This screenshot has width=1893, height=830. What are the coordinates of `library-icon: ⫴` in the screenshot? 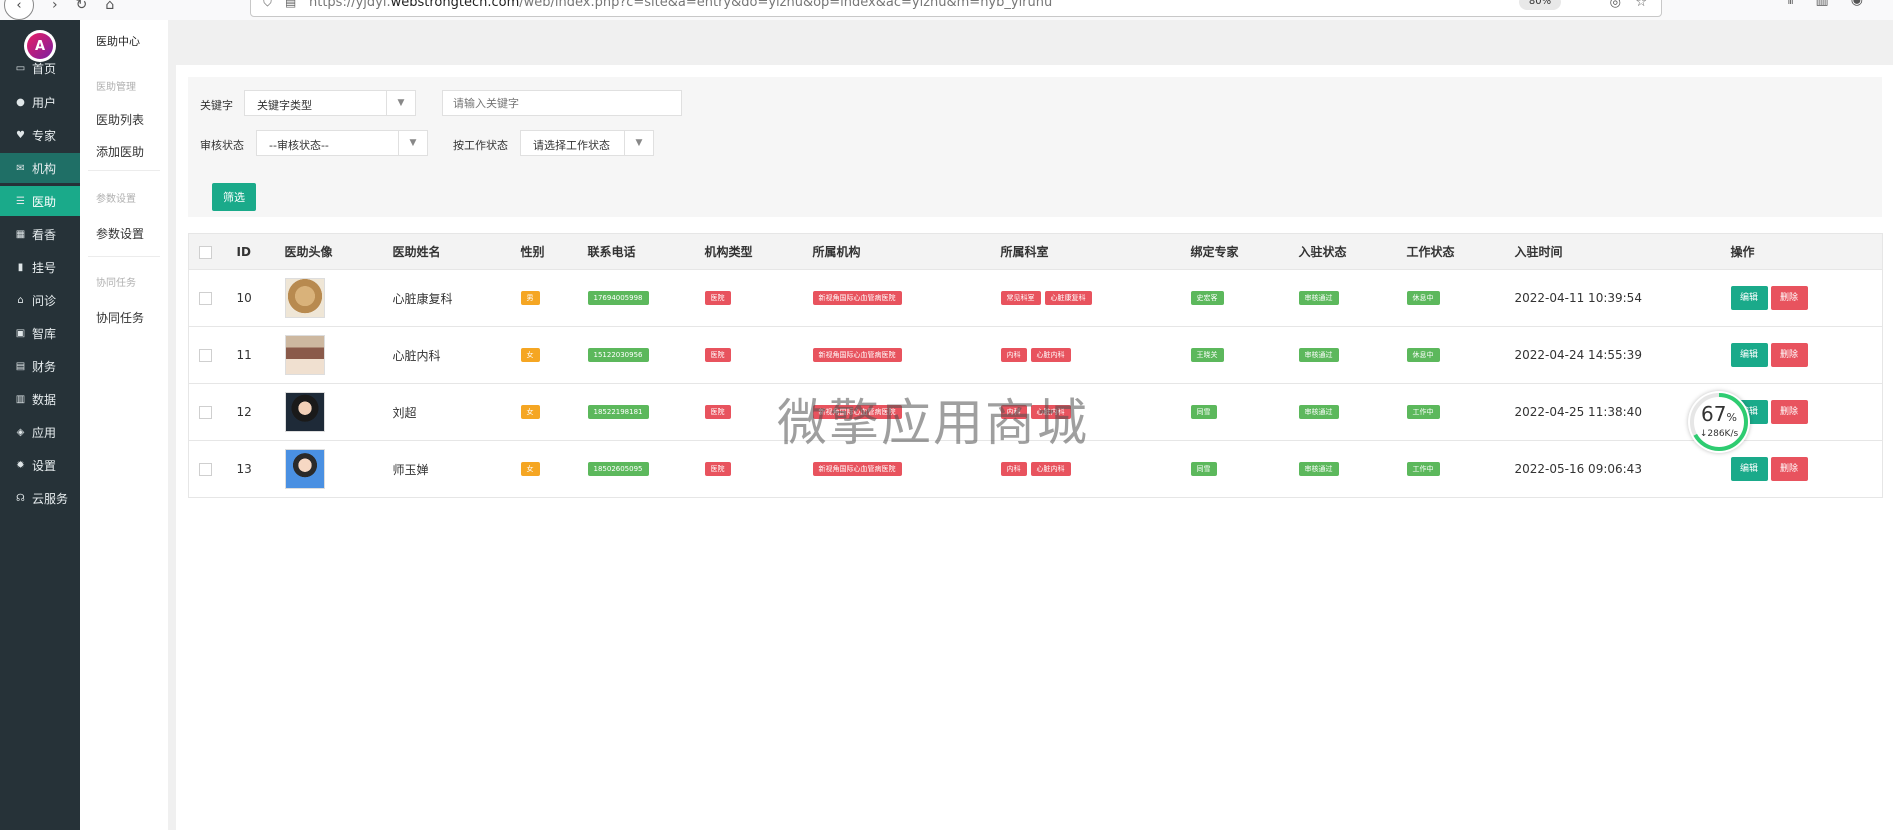 It's located at (1791, 4).